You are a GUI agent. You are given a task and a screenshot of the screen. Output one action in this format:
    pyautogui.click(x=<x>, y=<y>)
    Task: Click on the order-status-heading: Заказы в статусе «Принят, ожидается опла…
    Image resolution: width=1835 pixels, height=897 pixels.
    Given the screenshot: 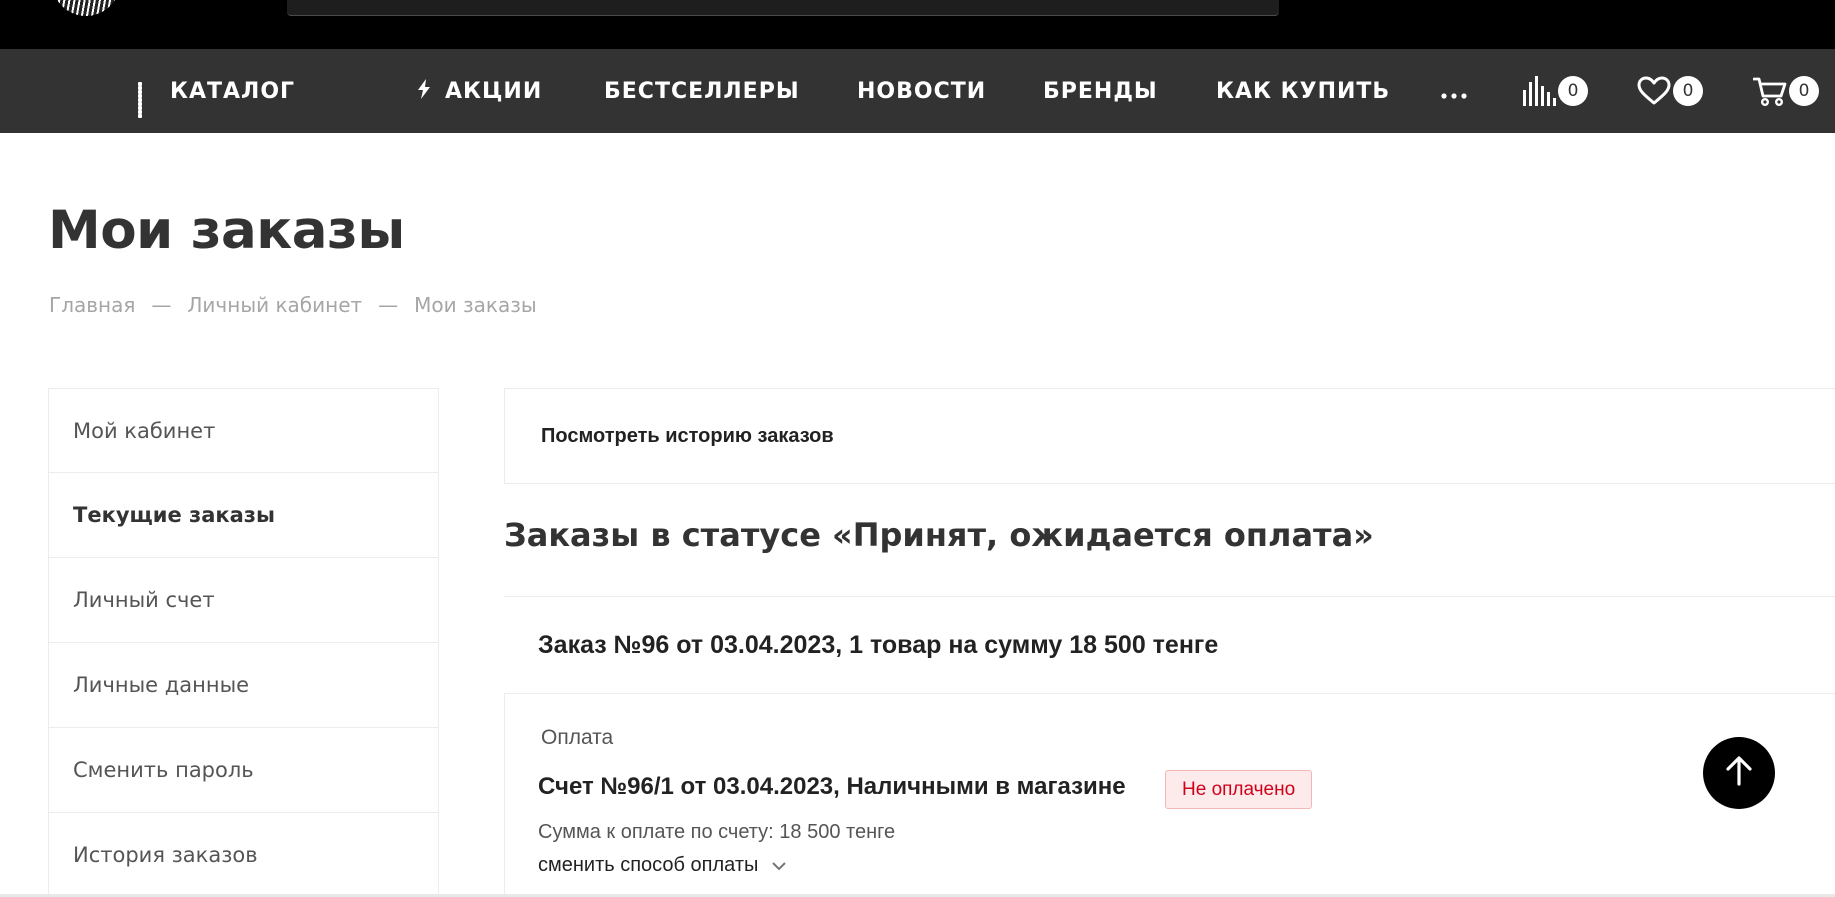 What is the action you would take?
    pyautogui.click(x=939, y=535)
    